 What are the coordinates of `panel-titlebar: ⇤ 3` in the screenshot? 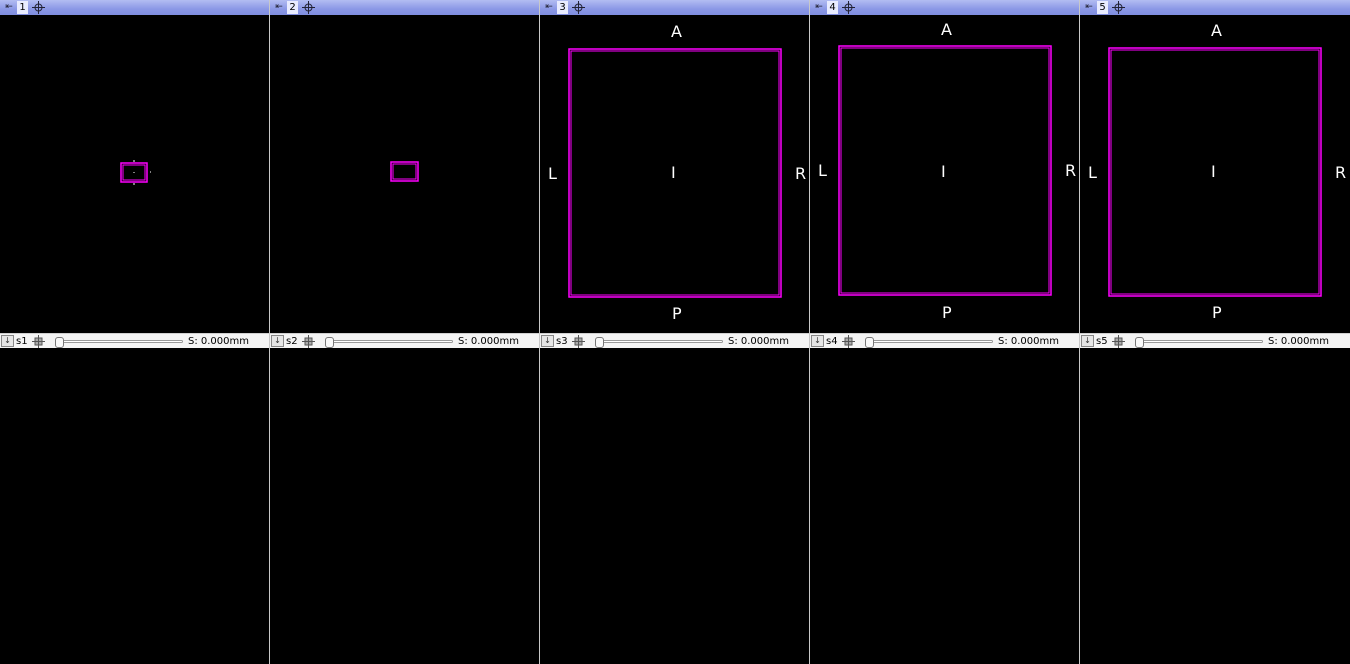 It's located at (674, 7).